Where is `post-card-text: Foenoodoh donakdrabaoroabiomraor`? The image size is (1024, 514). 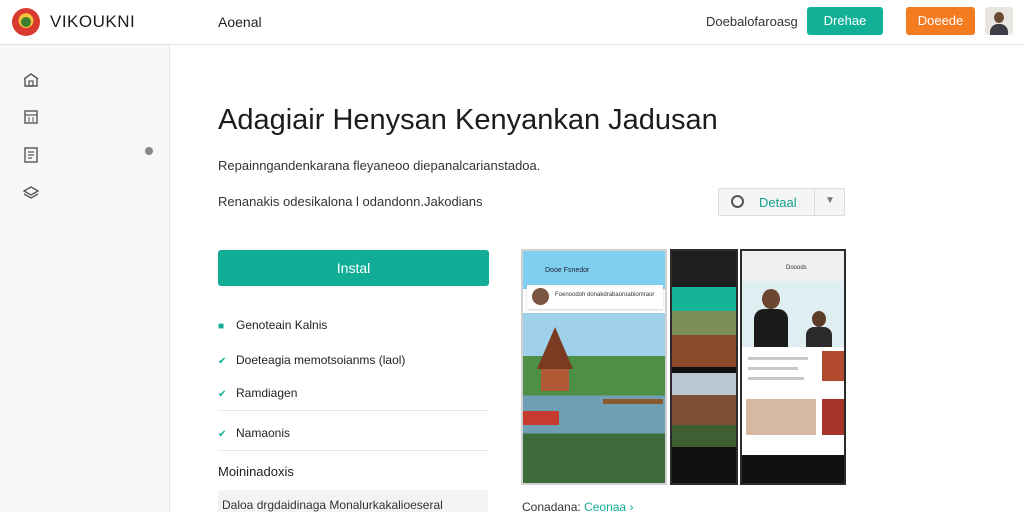 post-card-text: Foenoodoh donakdrabaoroabiomraor is located at coordinates (605, 295).